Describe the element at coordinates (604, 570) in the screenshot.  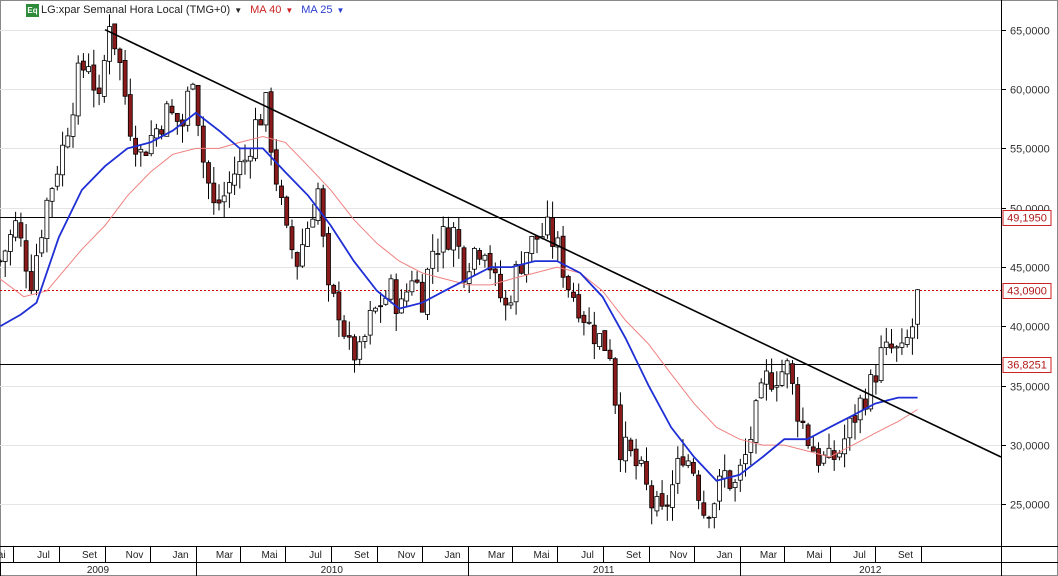
I see `year-tick-label: 2011` at that location.